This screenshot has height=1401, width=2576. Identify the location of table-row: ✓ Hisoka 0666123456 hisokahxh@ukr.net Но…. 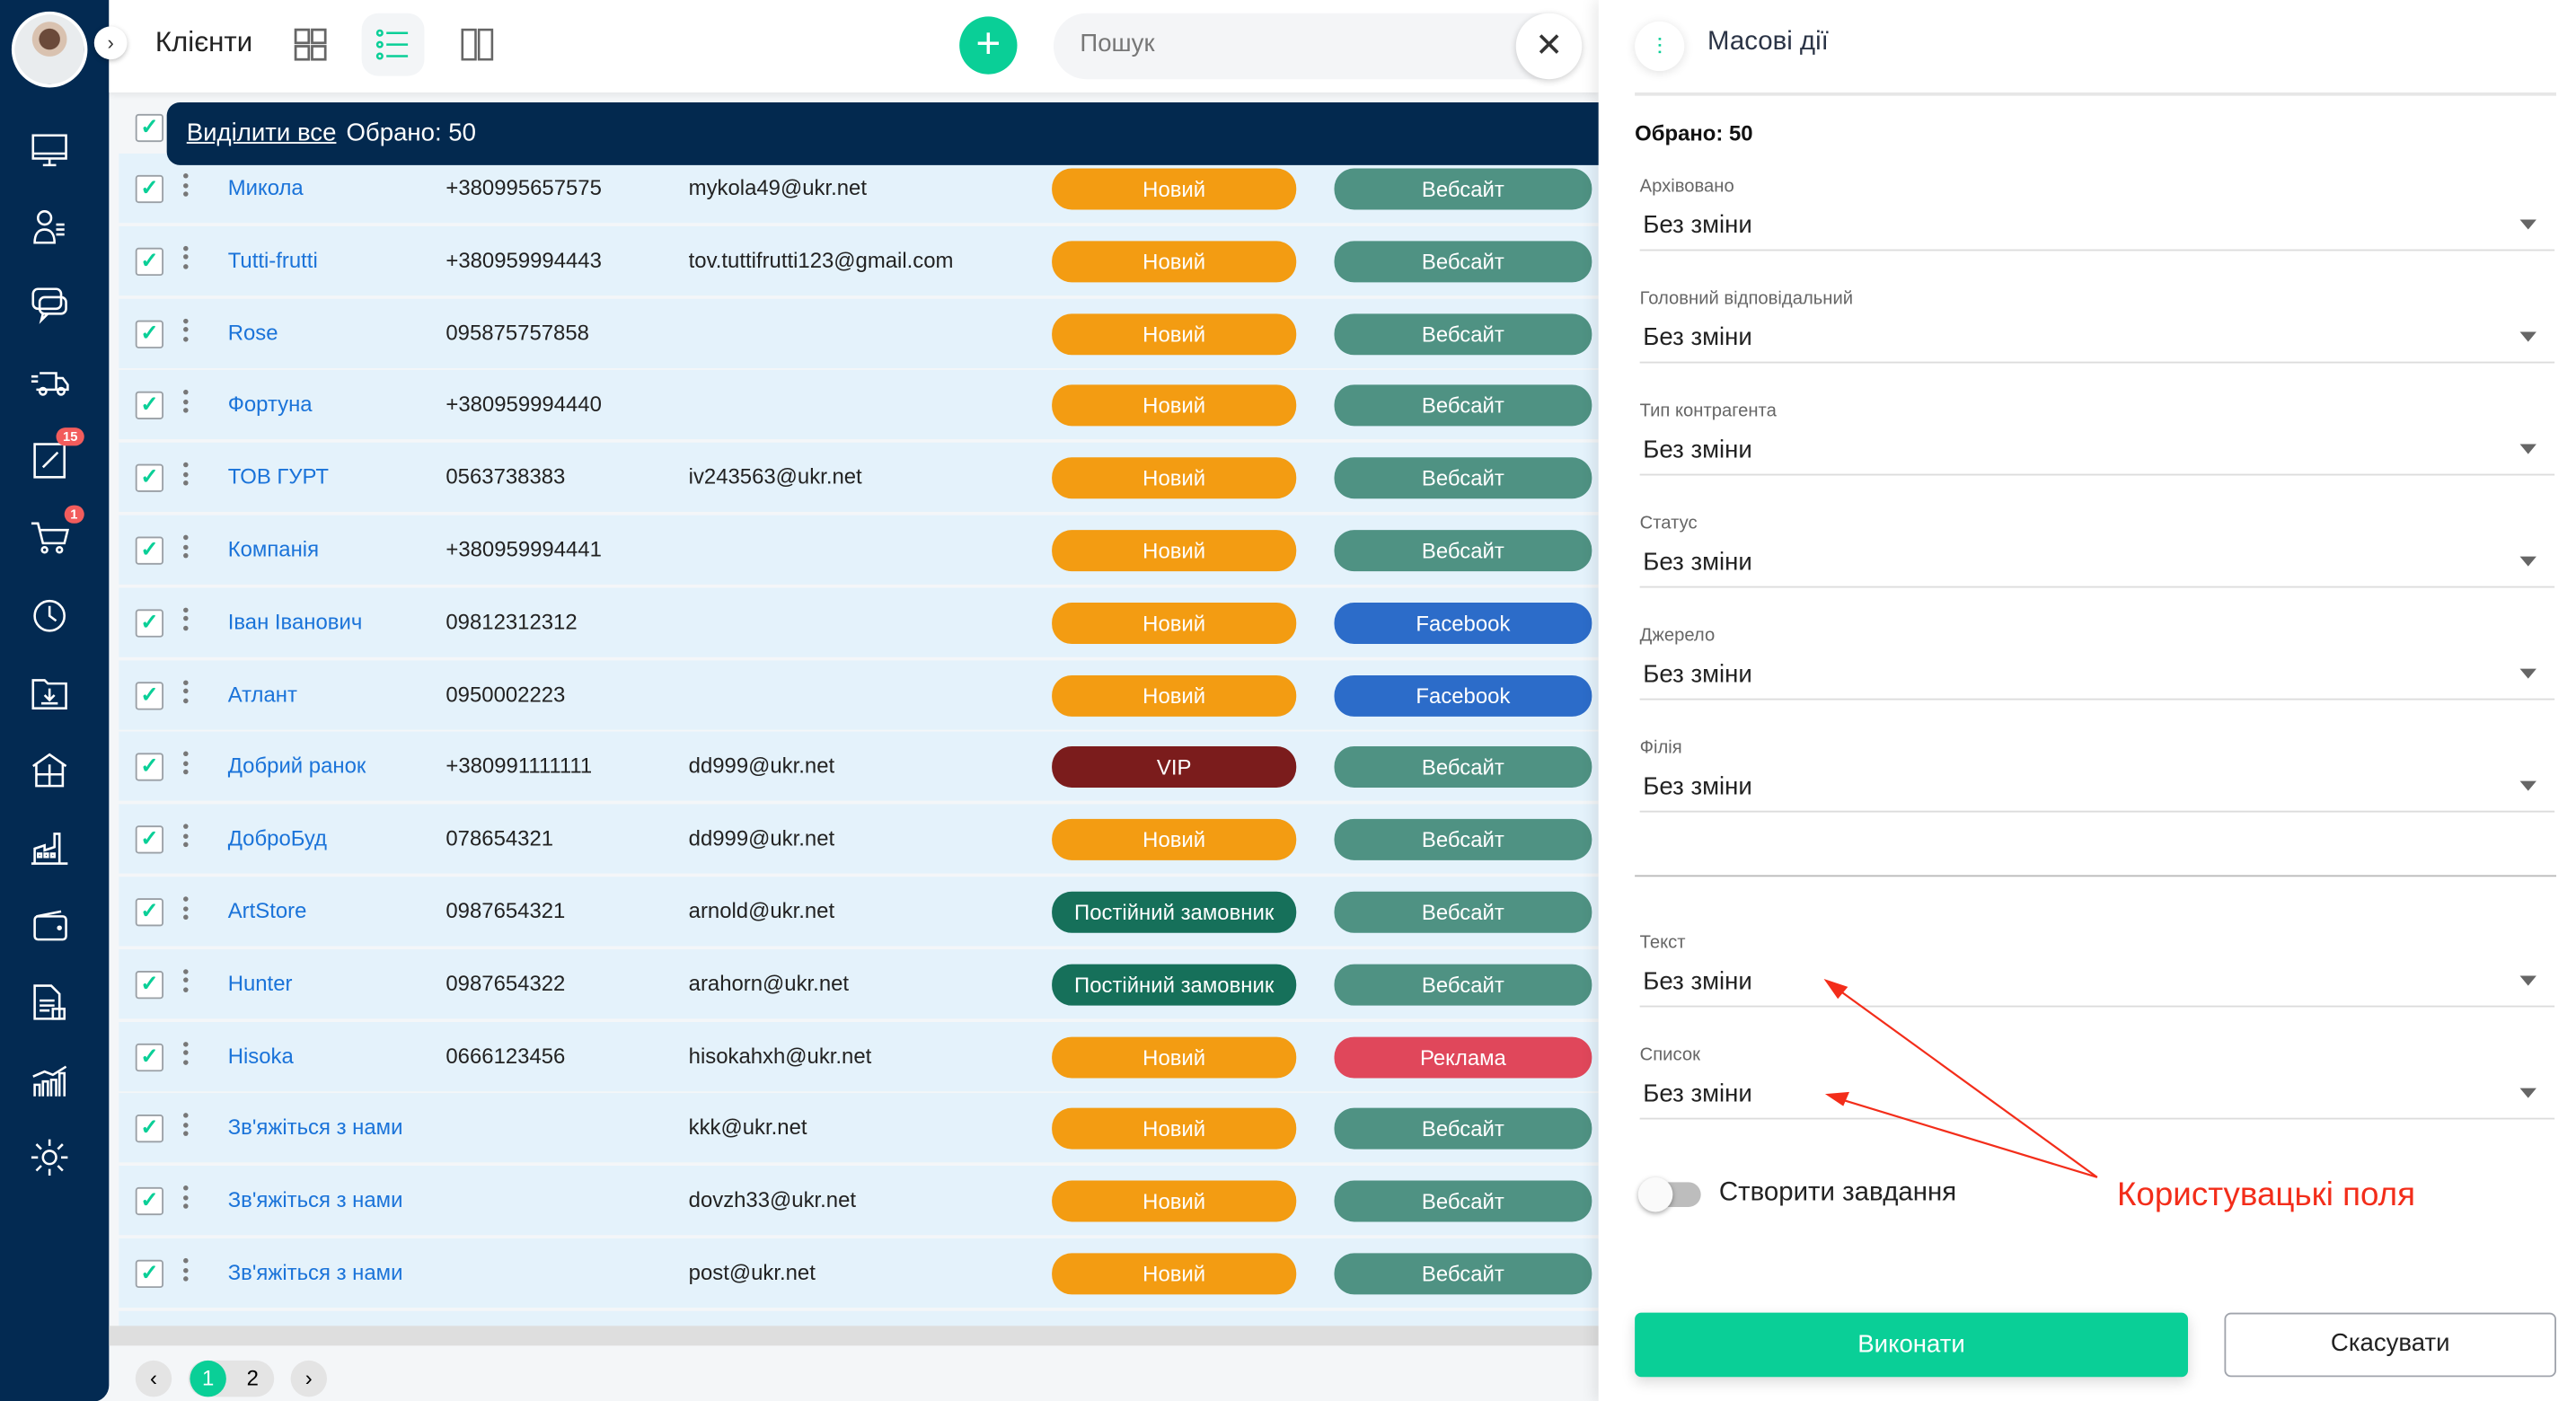
(859, 1056).